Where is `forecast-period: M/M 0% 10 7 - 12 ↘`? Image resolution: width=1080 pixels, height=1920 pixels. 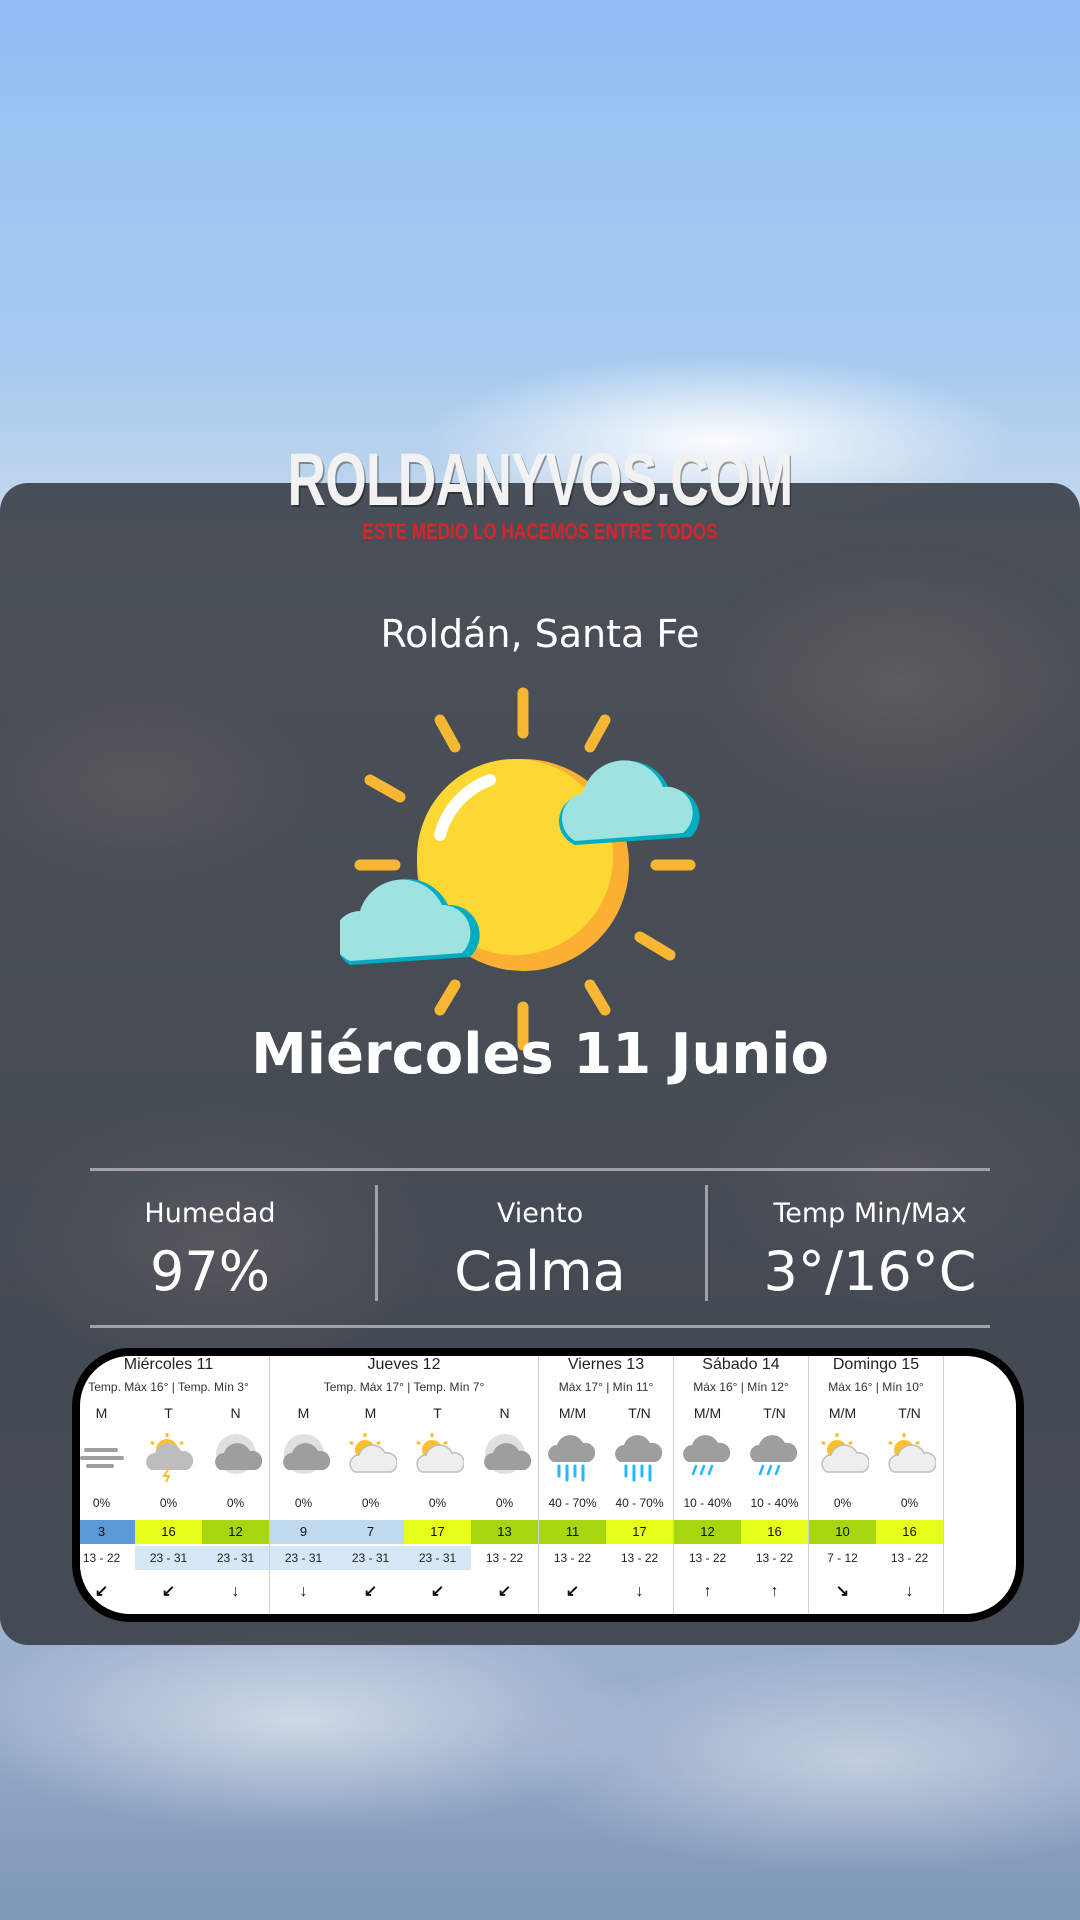
forecast-period: M/M 0% 10 7 - 12 ↘ is located at coordinates (842, 1508).